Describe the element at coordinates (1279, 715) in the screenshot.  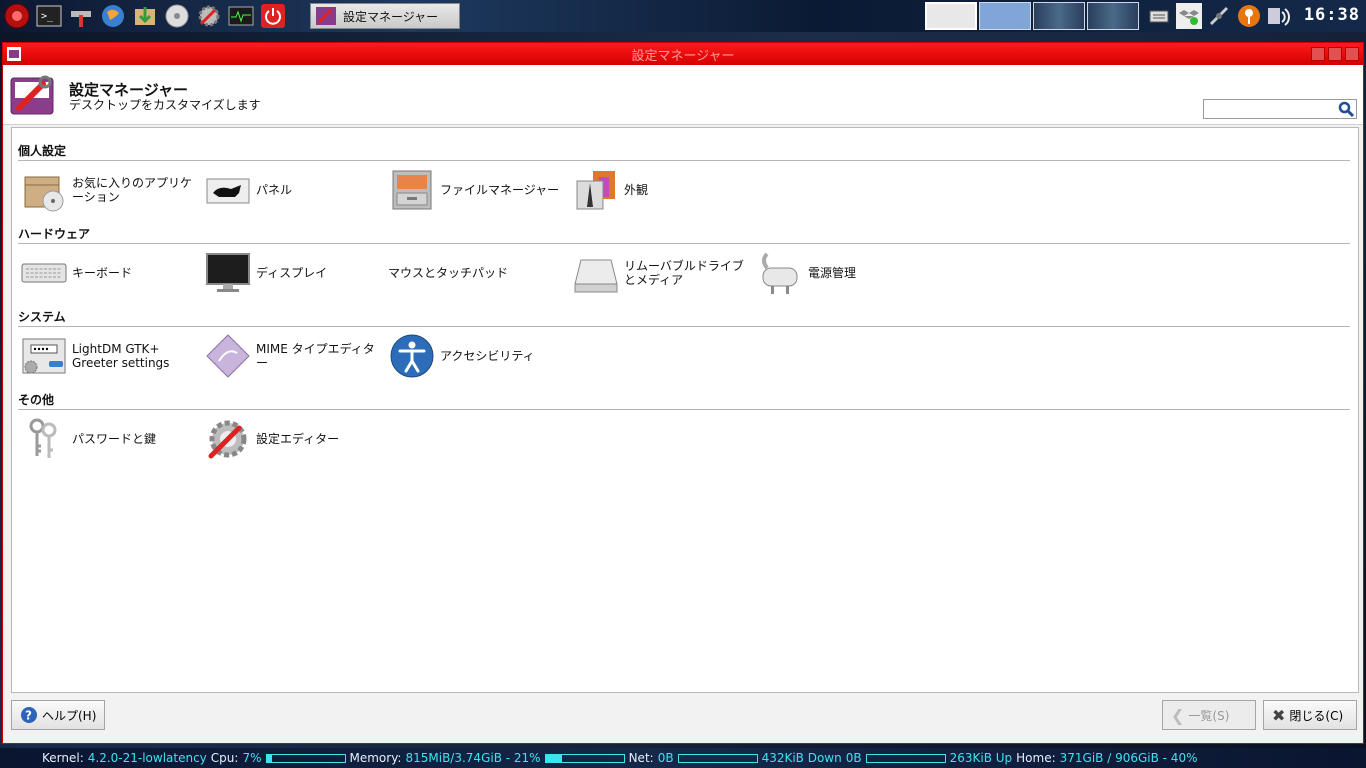
I see `close-icon: ✖` at that location.